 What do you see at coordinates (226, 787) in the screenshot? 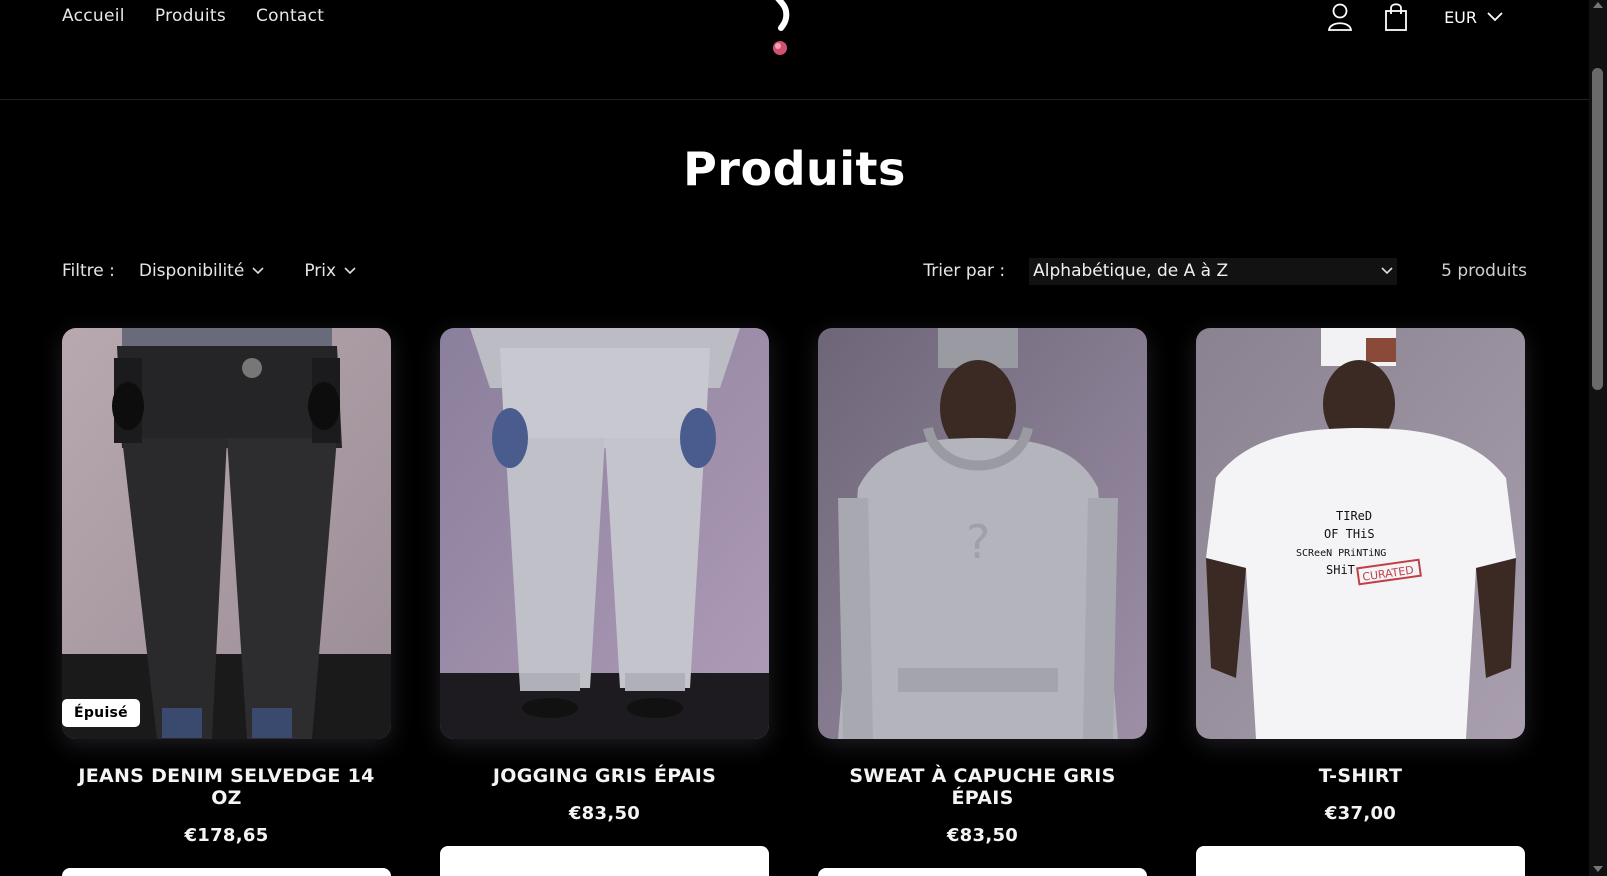
I see `product-title: JEANS DENIM SELVEDGE 14 OZ` at bounding box center [226, 787].